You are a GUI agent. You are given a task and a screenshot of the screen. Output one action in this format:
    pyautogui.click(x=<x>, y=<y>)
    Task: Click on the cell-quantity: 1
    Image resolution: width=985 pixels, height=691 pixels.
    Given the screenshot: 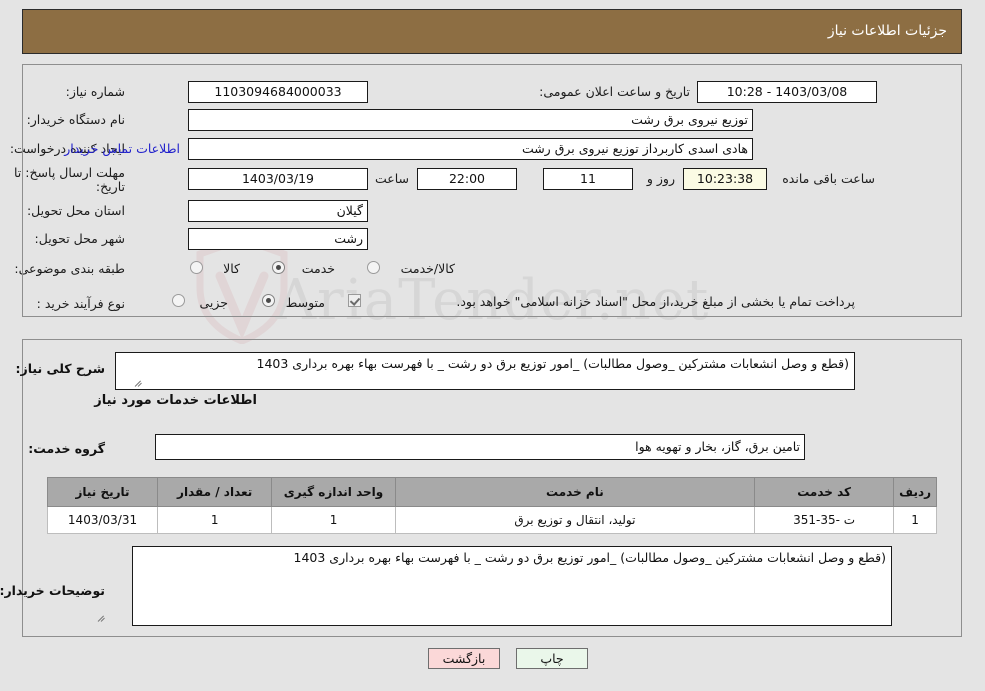 What is the action you would take?
    pyautogui.click(x=215, y=520)
    